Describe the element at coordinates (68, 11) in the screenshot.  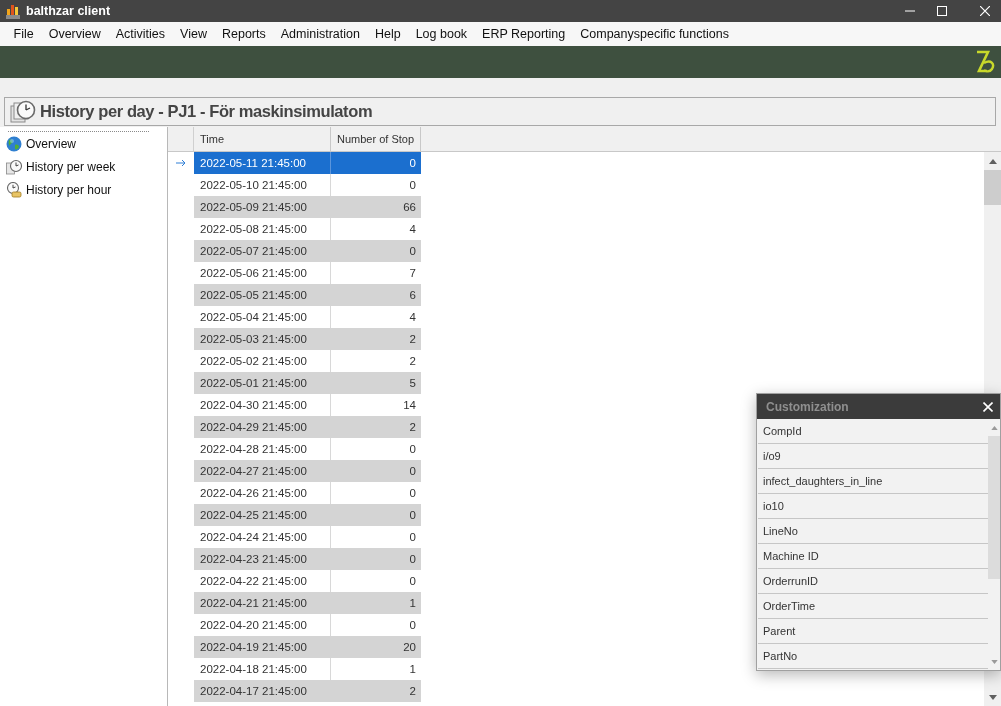
I see `window-title: balthzar client` at that location.